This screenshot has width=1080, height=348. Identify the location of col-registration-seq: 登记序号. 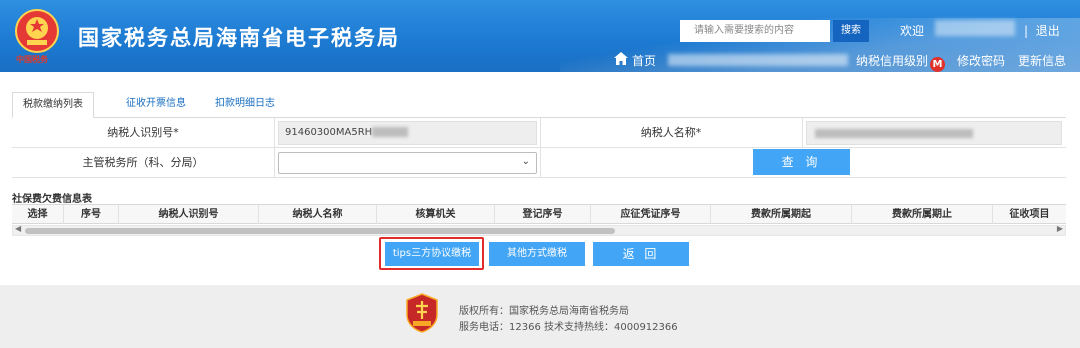
(543, 214).